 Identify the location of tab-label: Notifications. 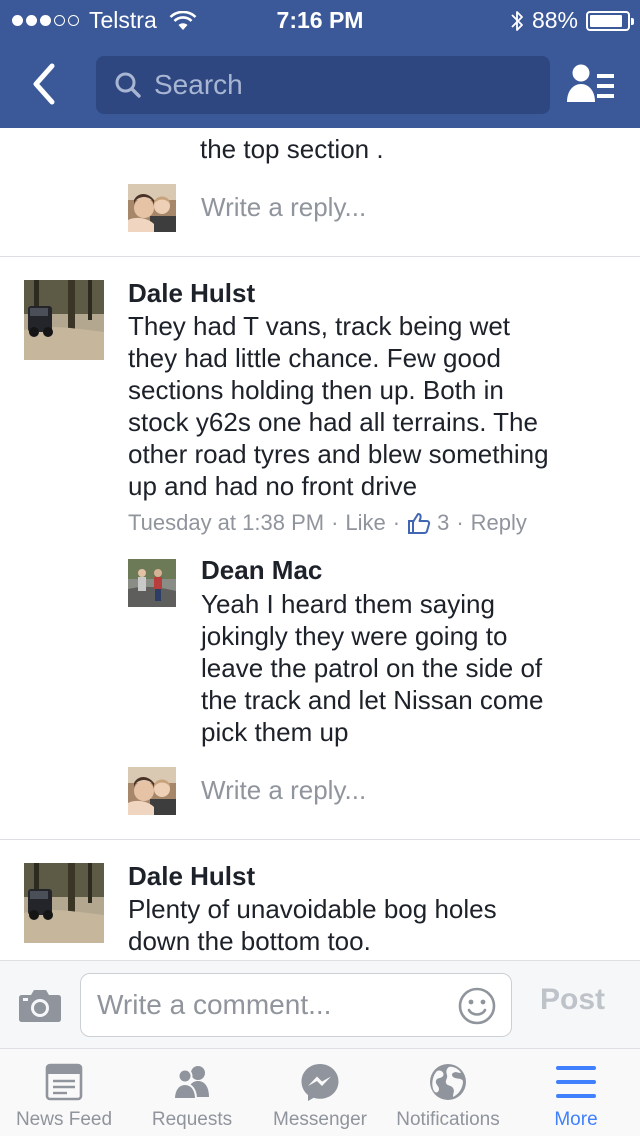
(448, 1119).